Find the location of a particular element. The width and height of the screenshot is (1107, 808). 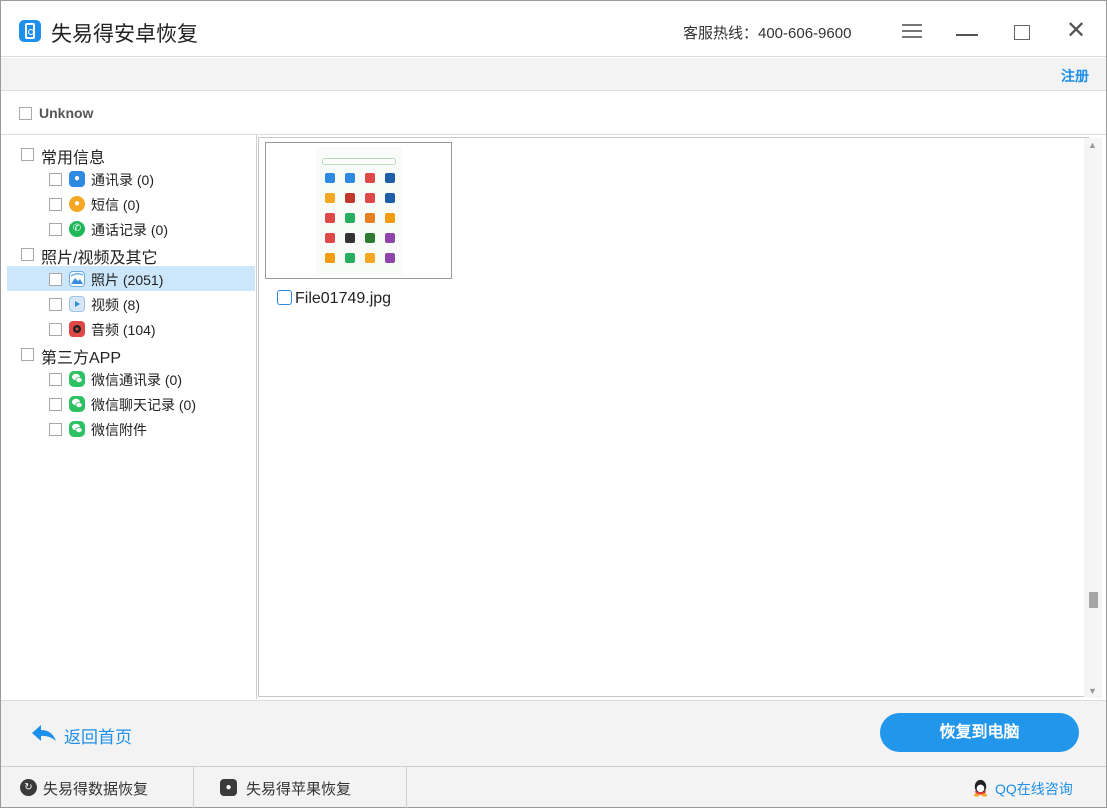

back-home-label: 返回首页 is located at coordinates (98, 737).